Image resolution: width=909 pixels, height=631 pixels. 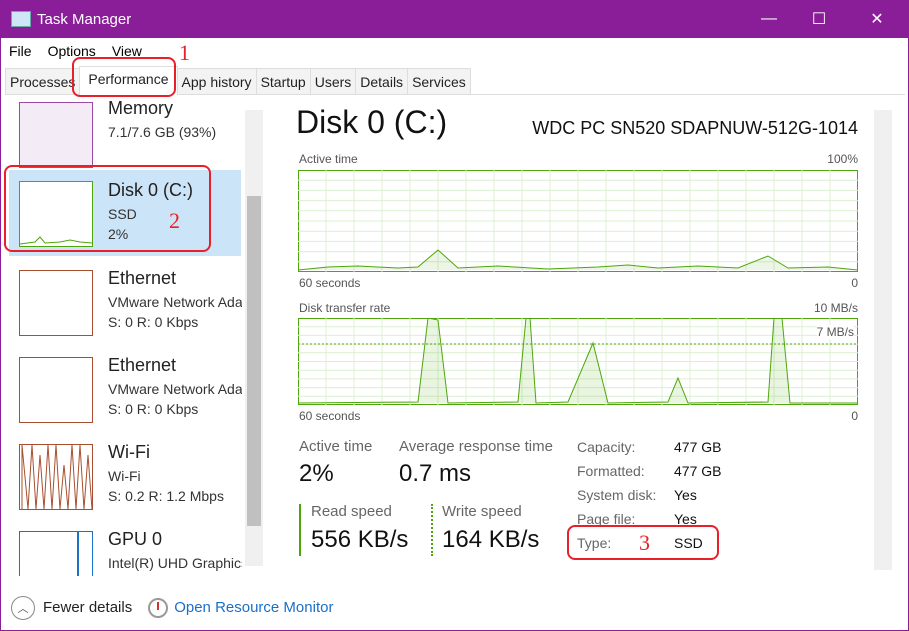 I want to click on fewer-details-button: Fewer details, so click(x=87, y=607).